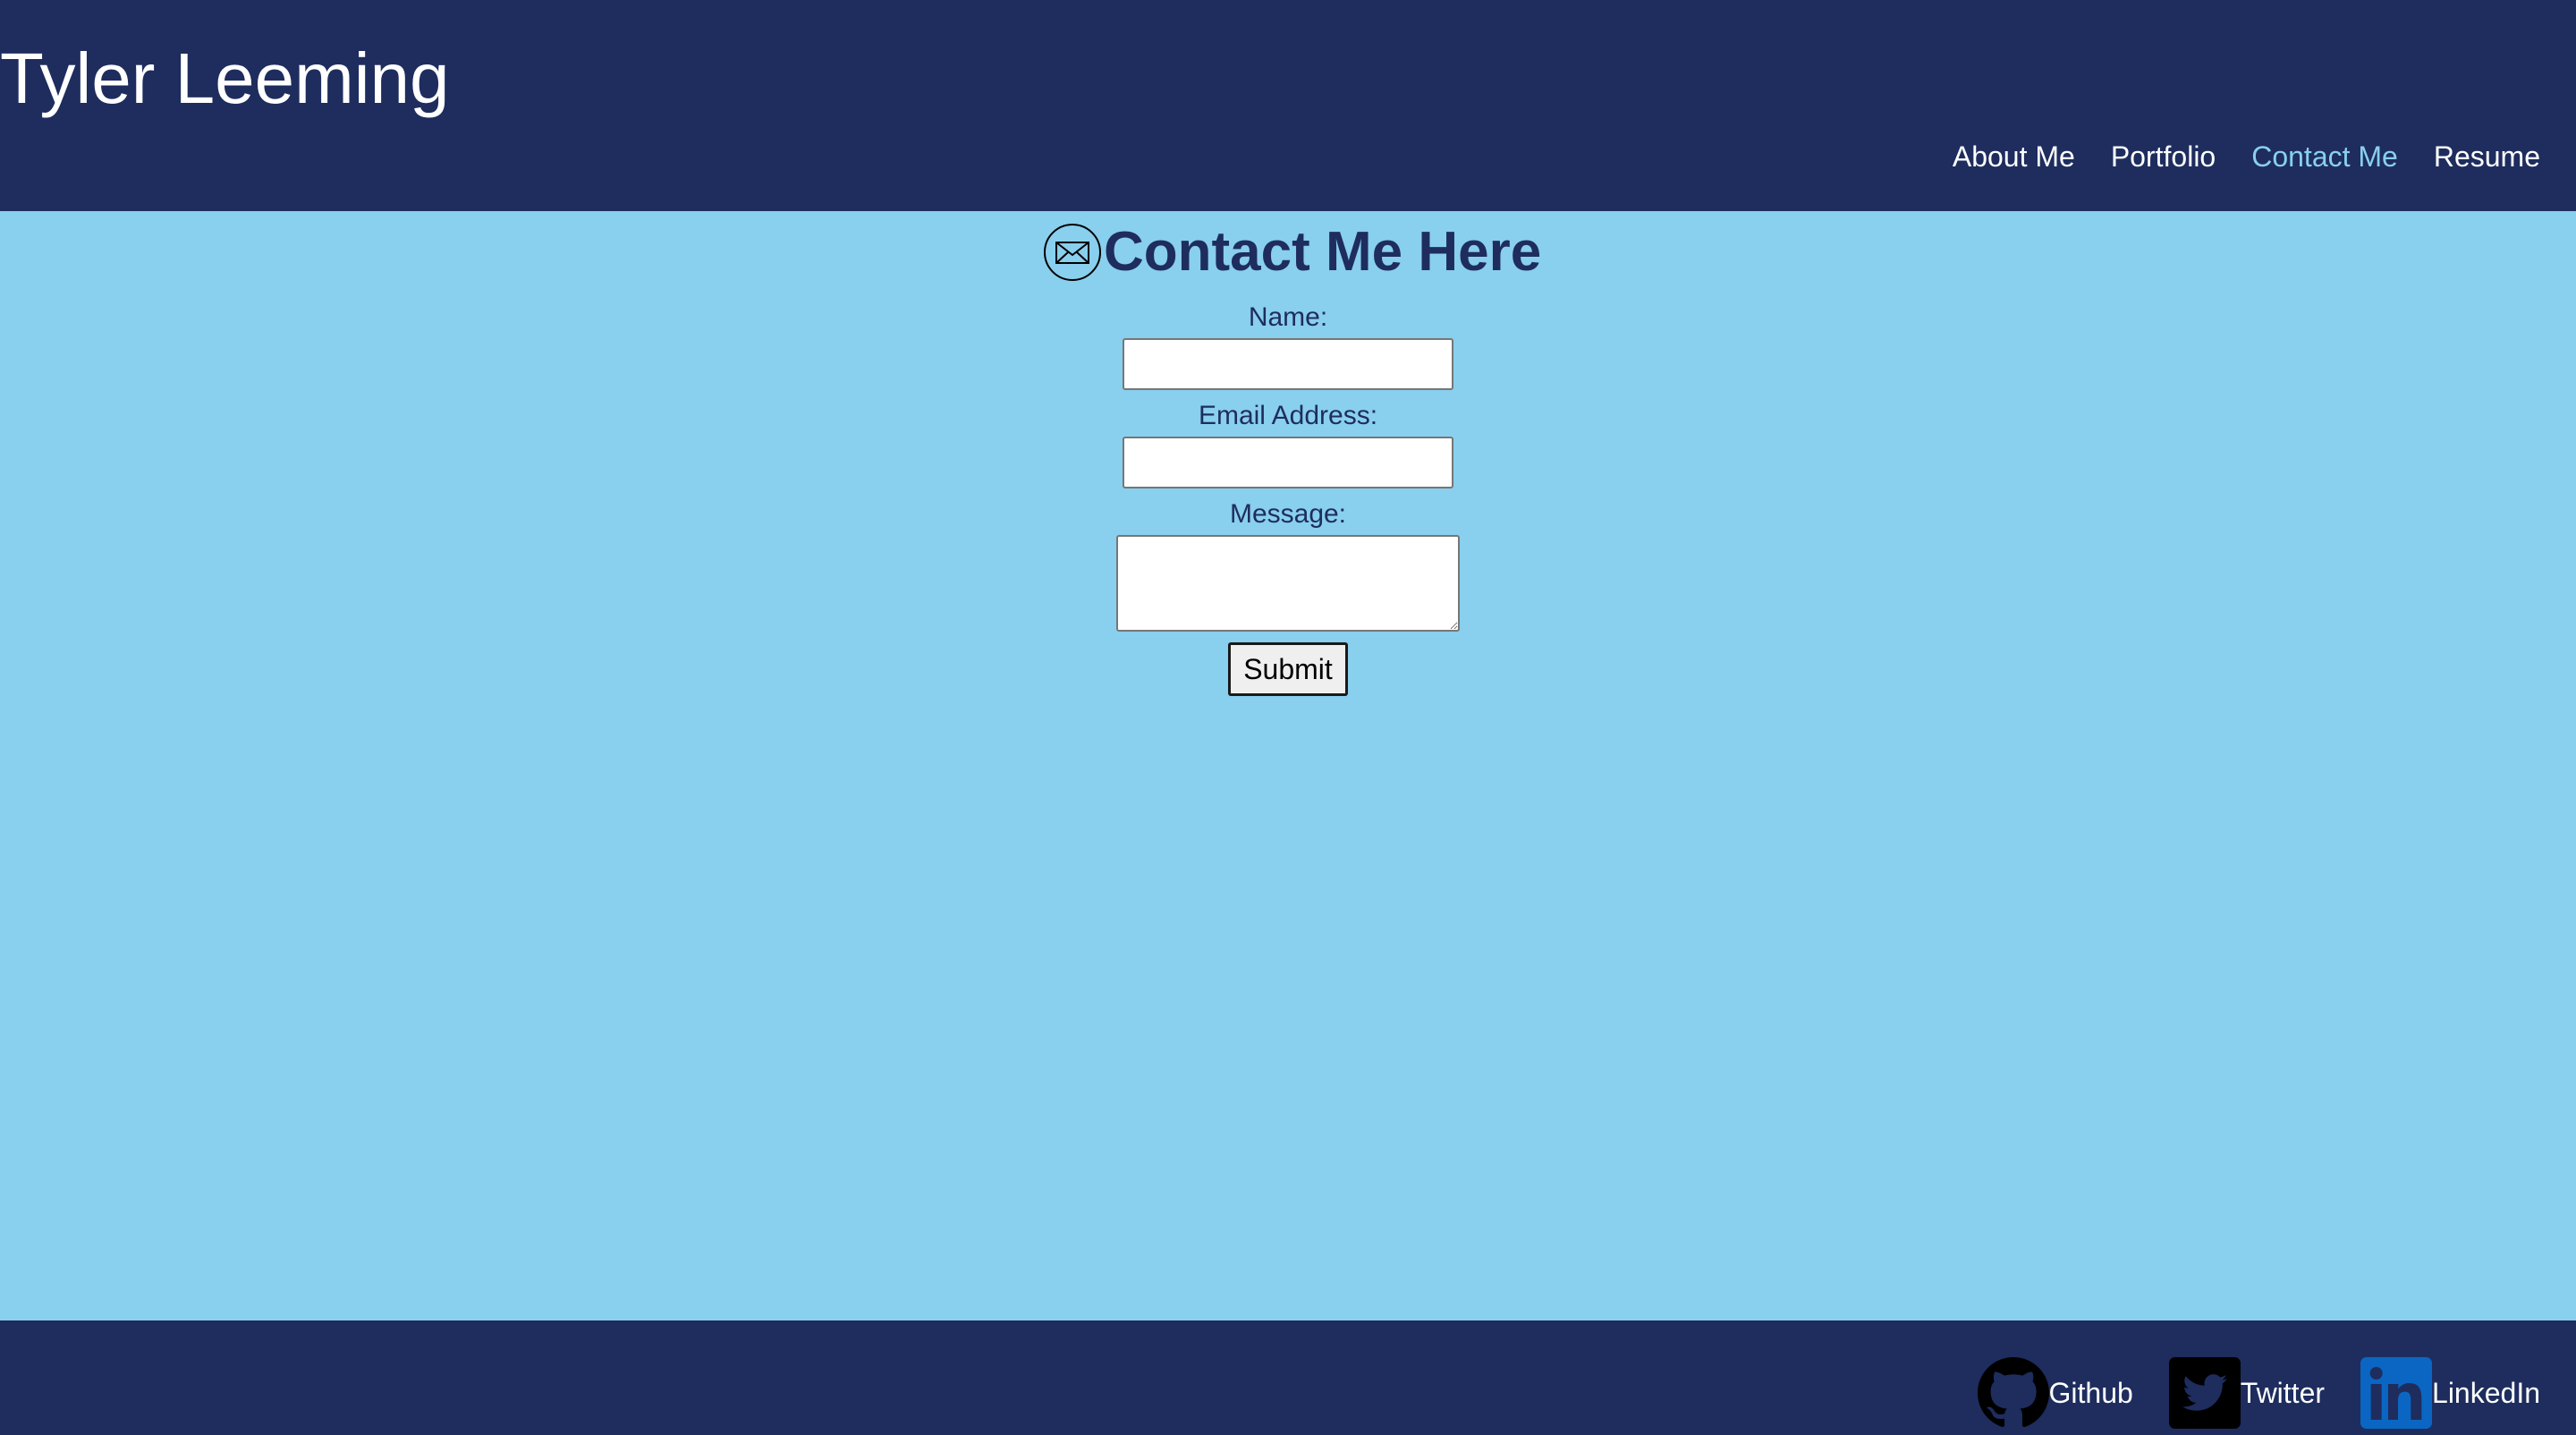  I want to click on github-icon, so click(2013, 1393).